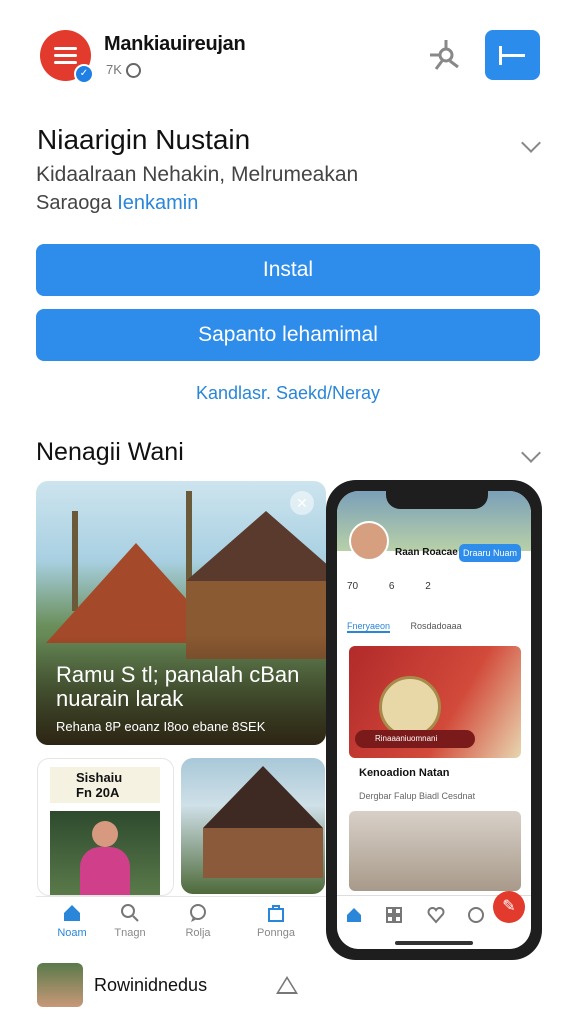 This screenshot has height=1024, width=576. What do you see at coordinates (150, 985) in the screenshot?
I see `related-app-name: Rowinidnedus` at bounding box center [150, 985].